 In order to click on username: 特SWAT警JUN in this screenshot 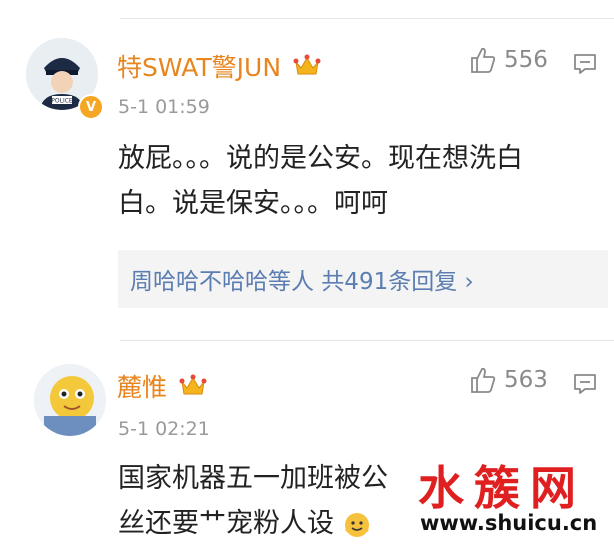, I will do `click(219, 66)`.